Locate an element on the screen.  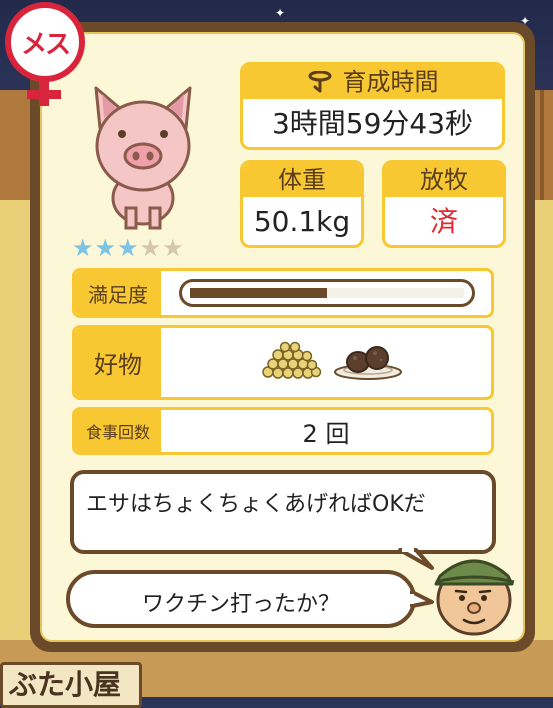
growth-time-header: 育成時間 is located at coordinates (372, 82).